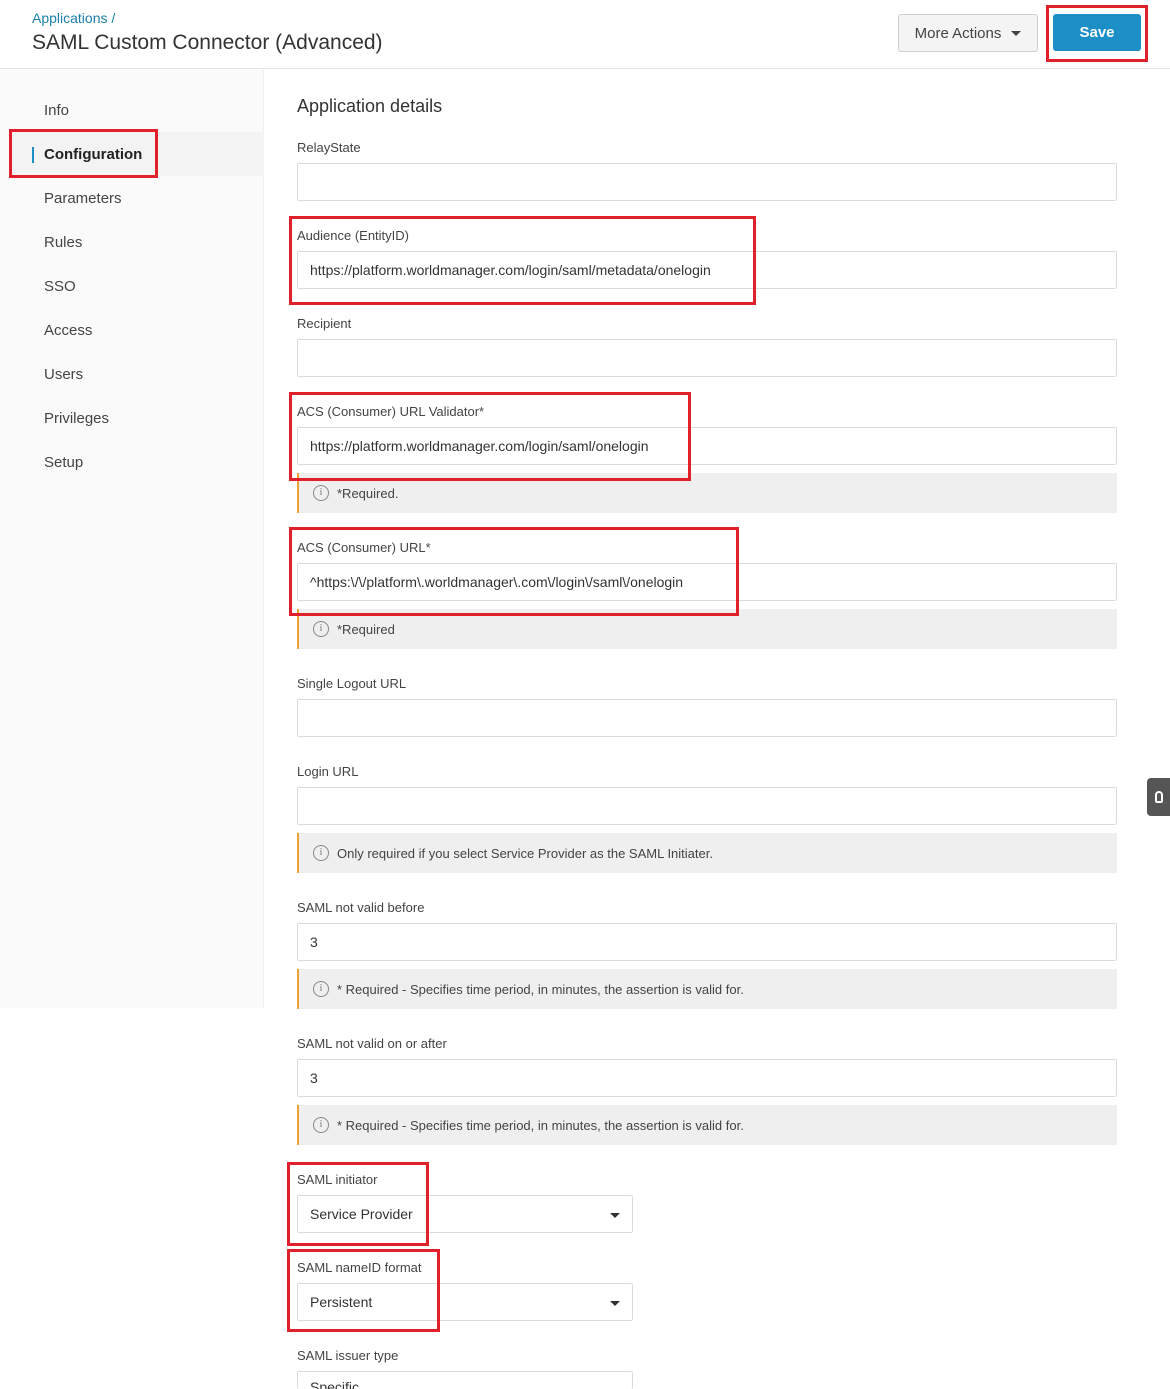 The image size is (1170, 1389). I want to click on issuer-type-label: SAML issuer type, so click(348, 1355).